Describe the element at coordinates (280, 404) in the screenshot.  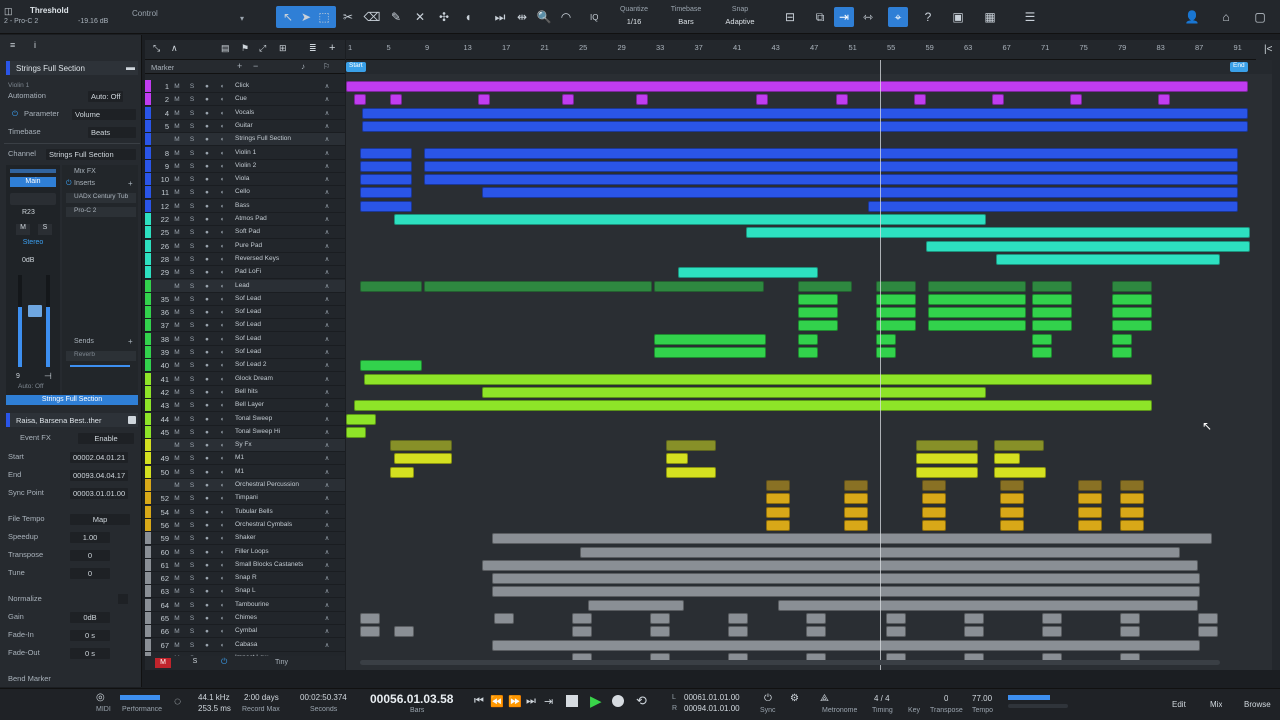
I see `track-name: Bell Layer` at that location.